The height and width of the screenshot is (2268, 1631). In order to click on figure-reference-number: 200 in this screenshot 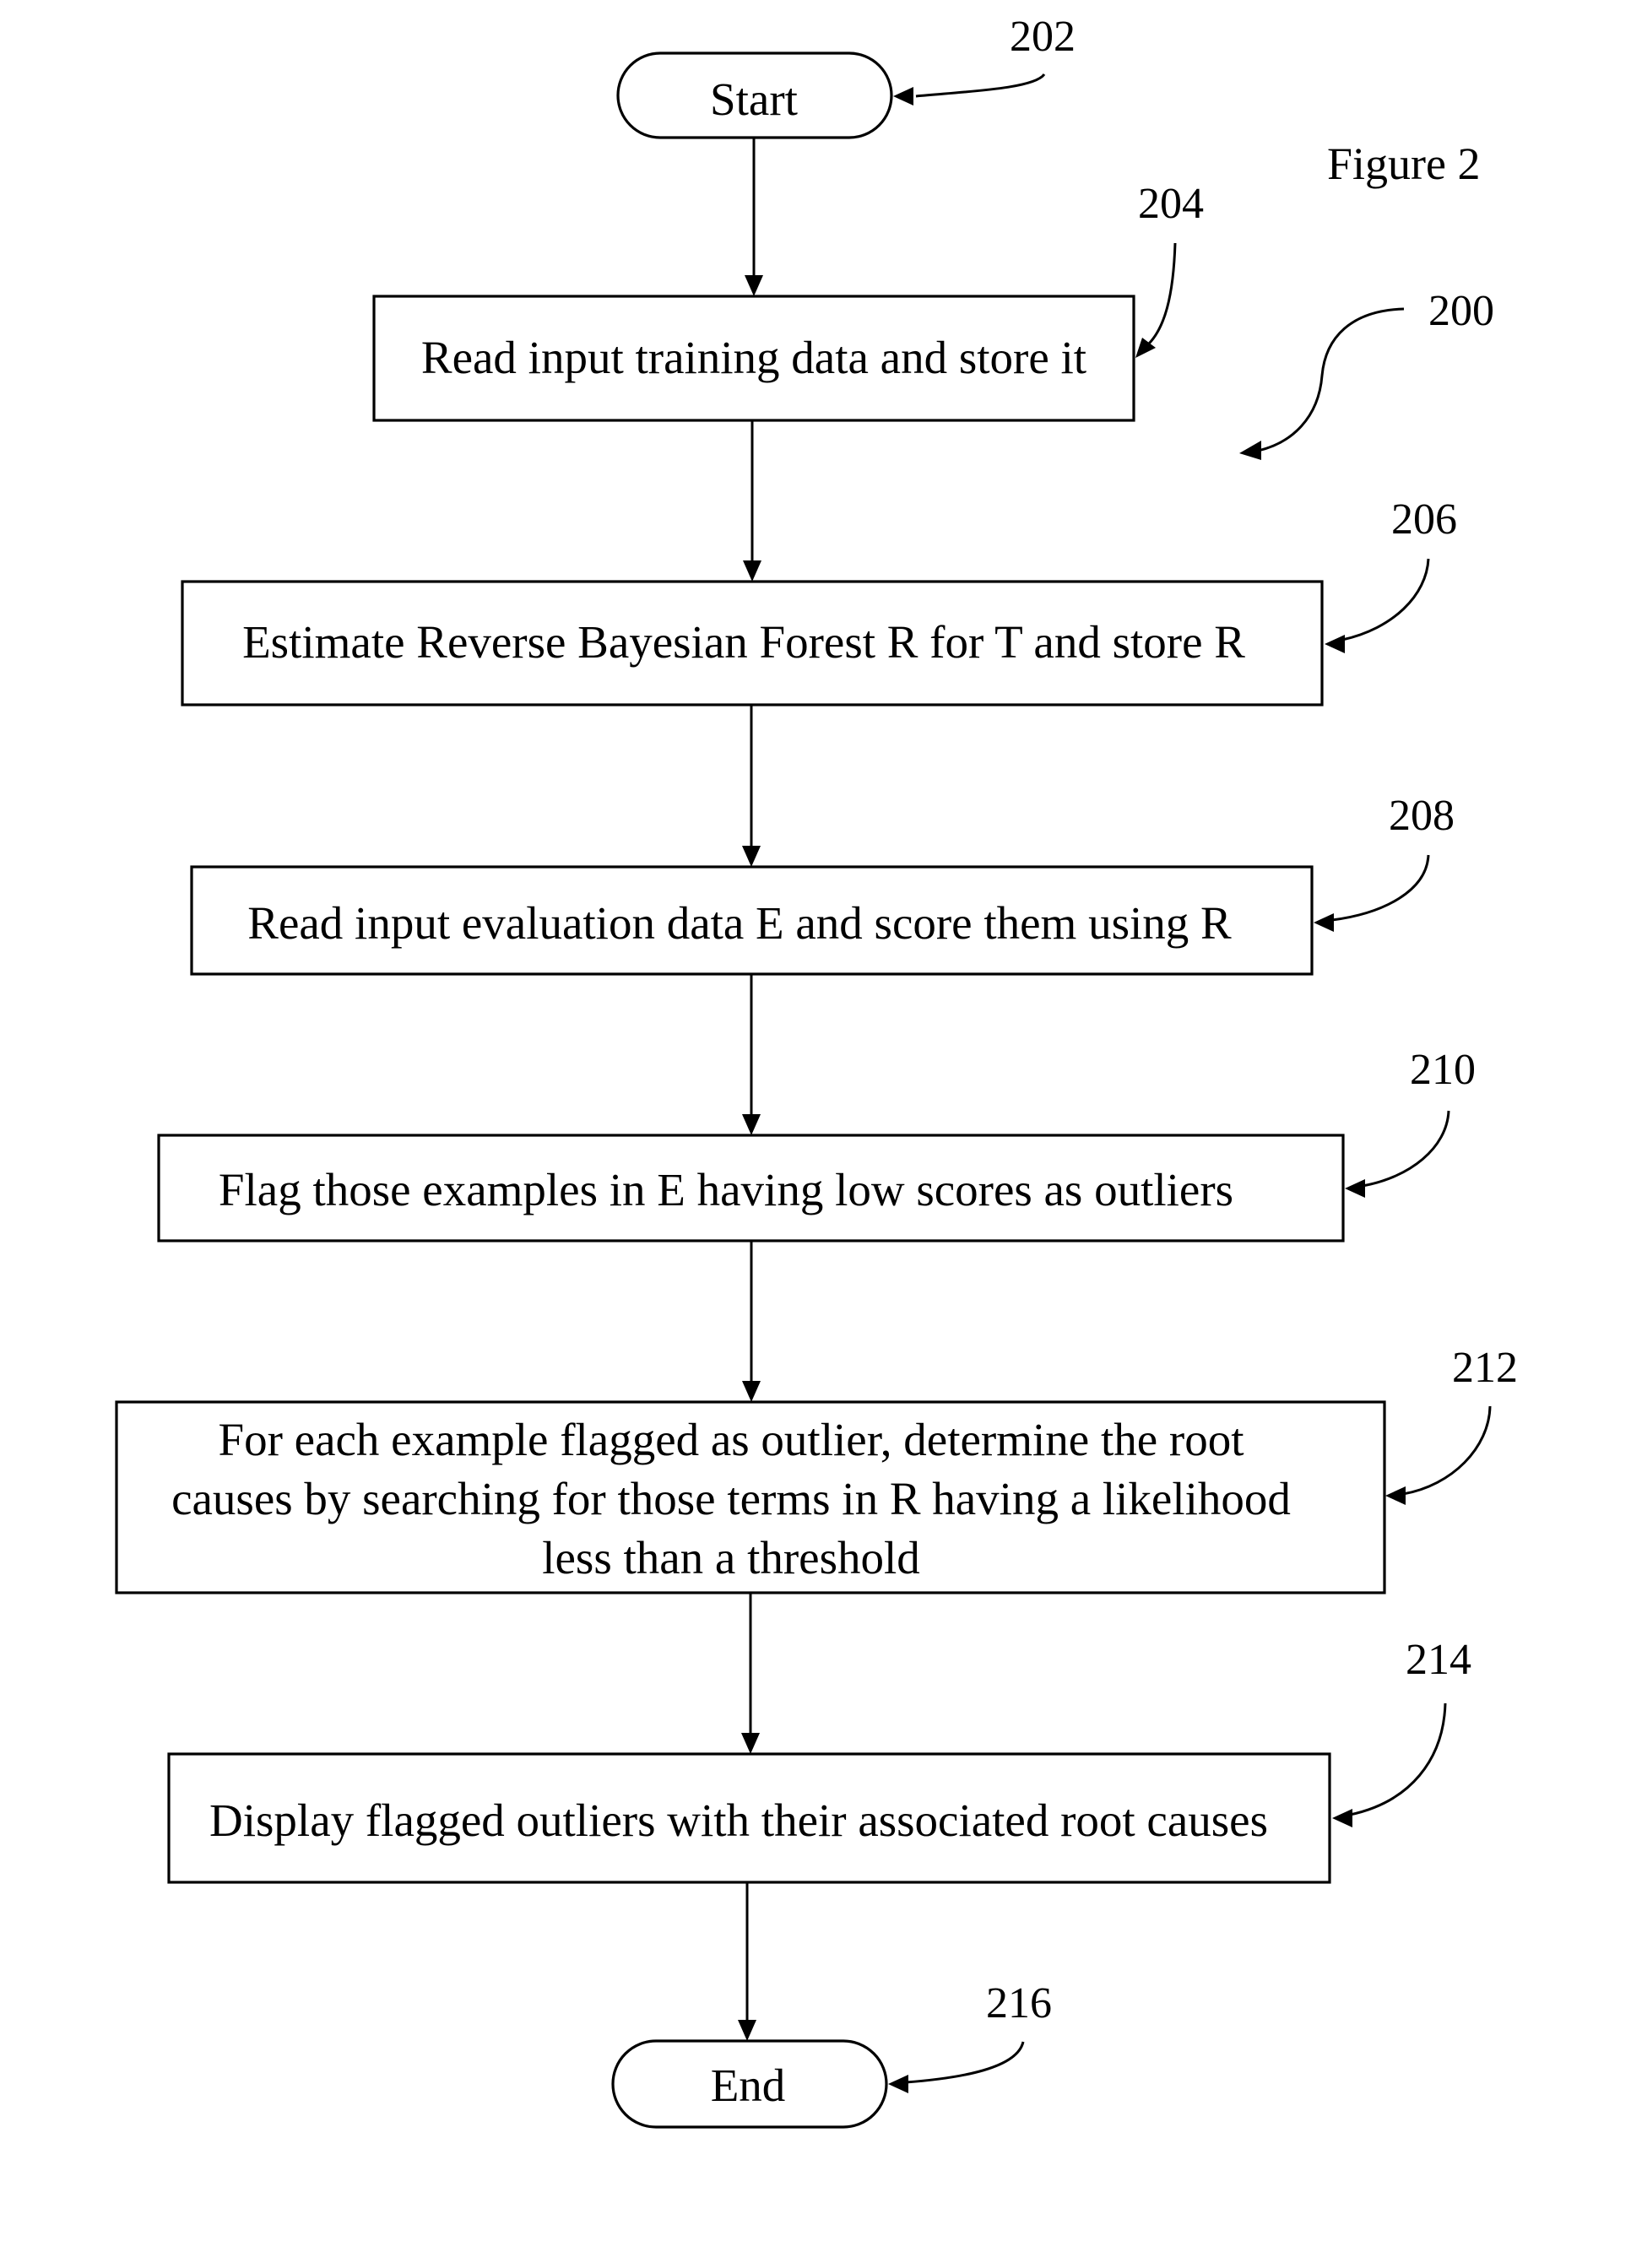, I will do `click(1461, 311)`.